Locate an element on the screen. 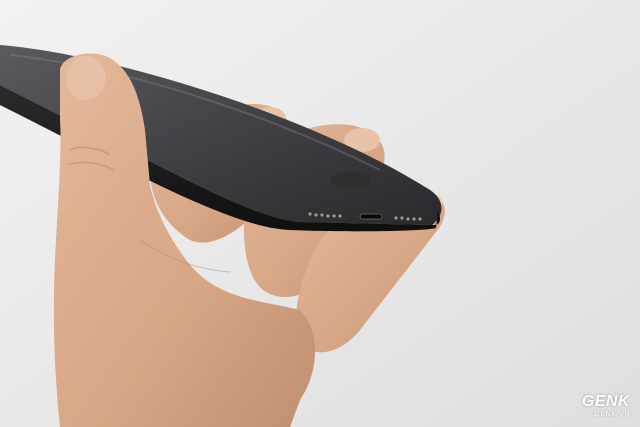  home-button is located at coordinates (350, 180).